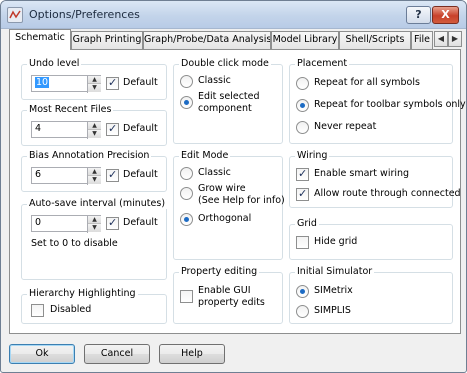  I want to click on autosave-default-label: Default, so click(140, 222).